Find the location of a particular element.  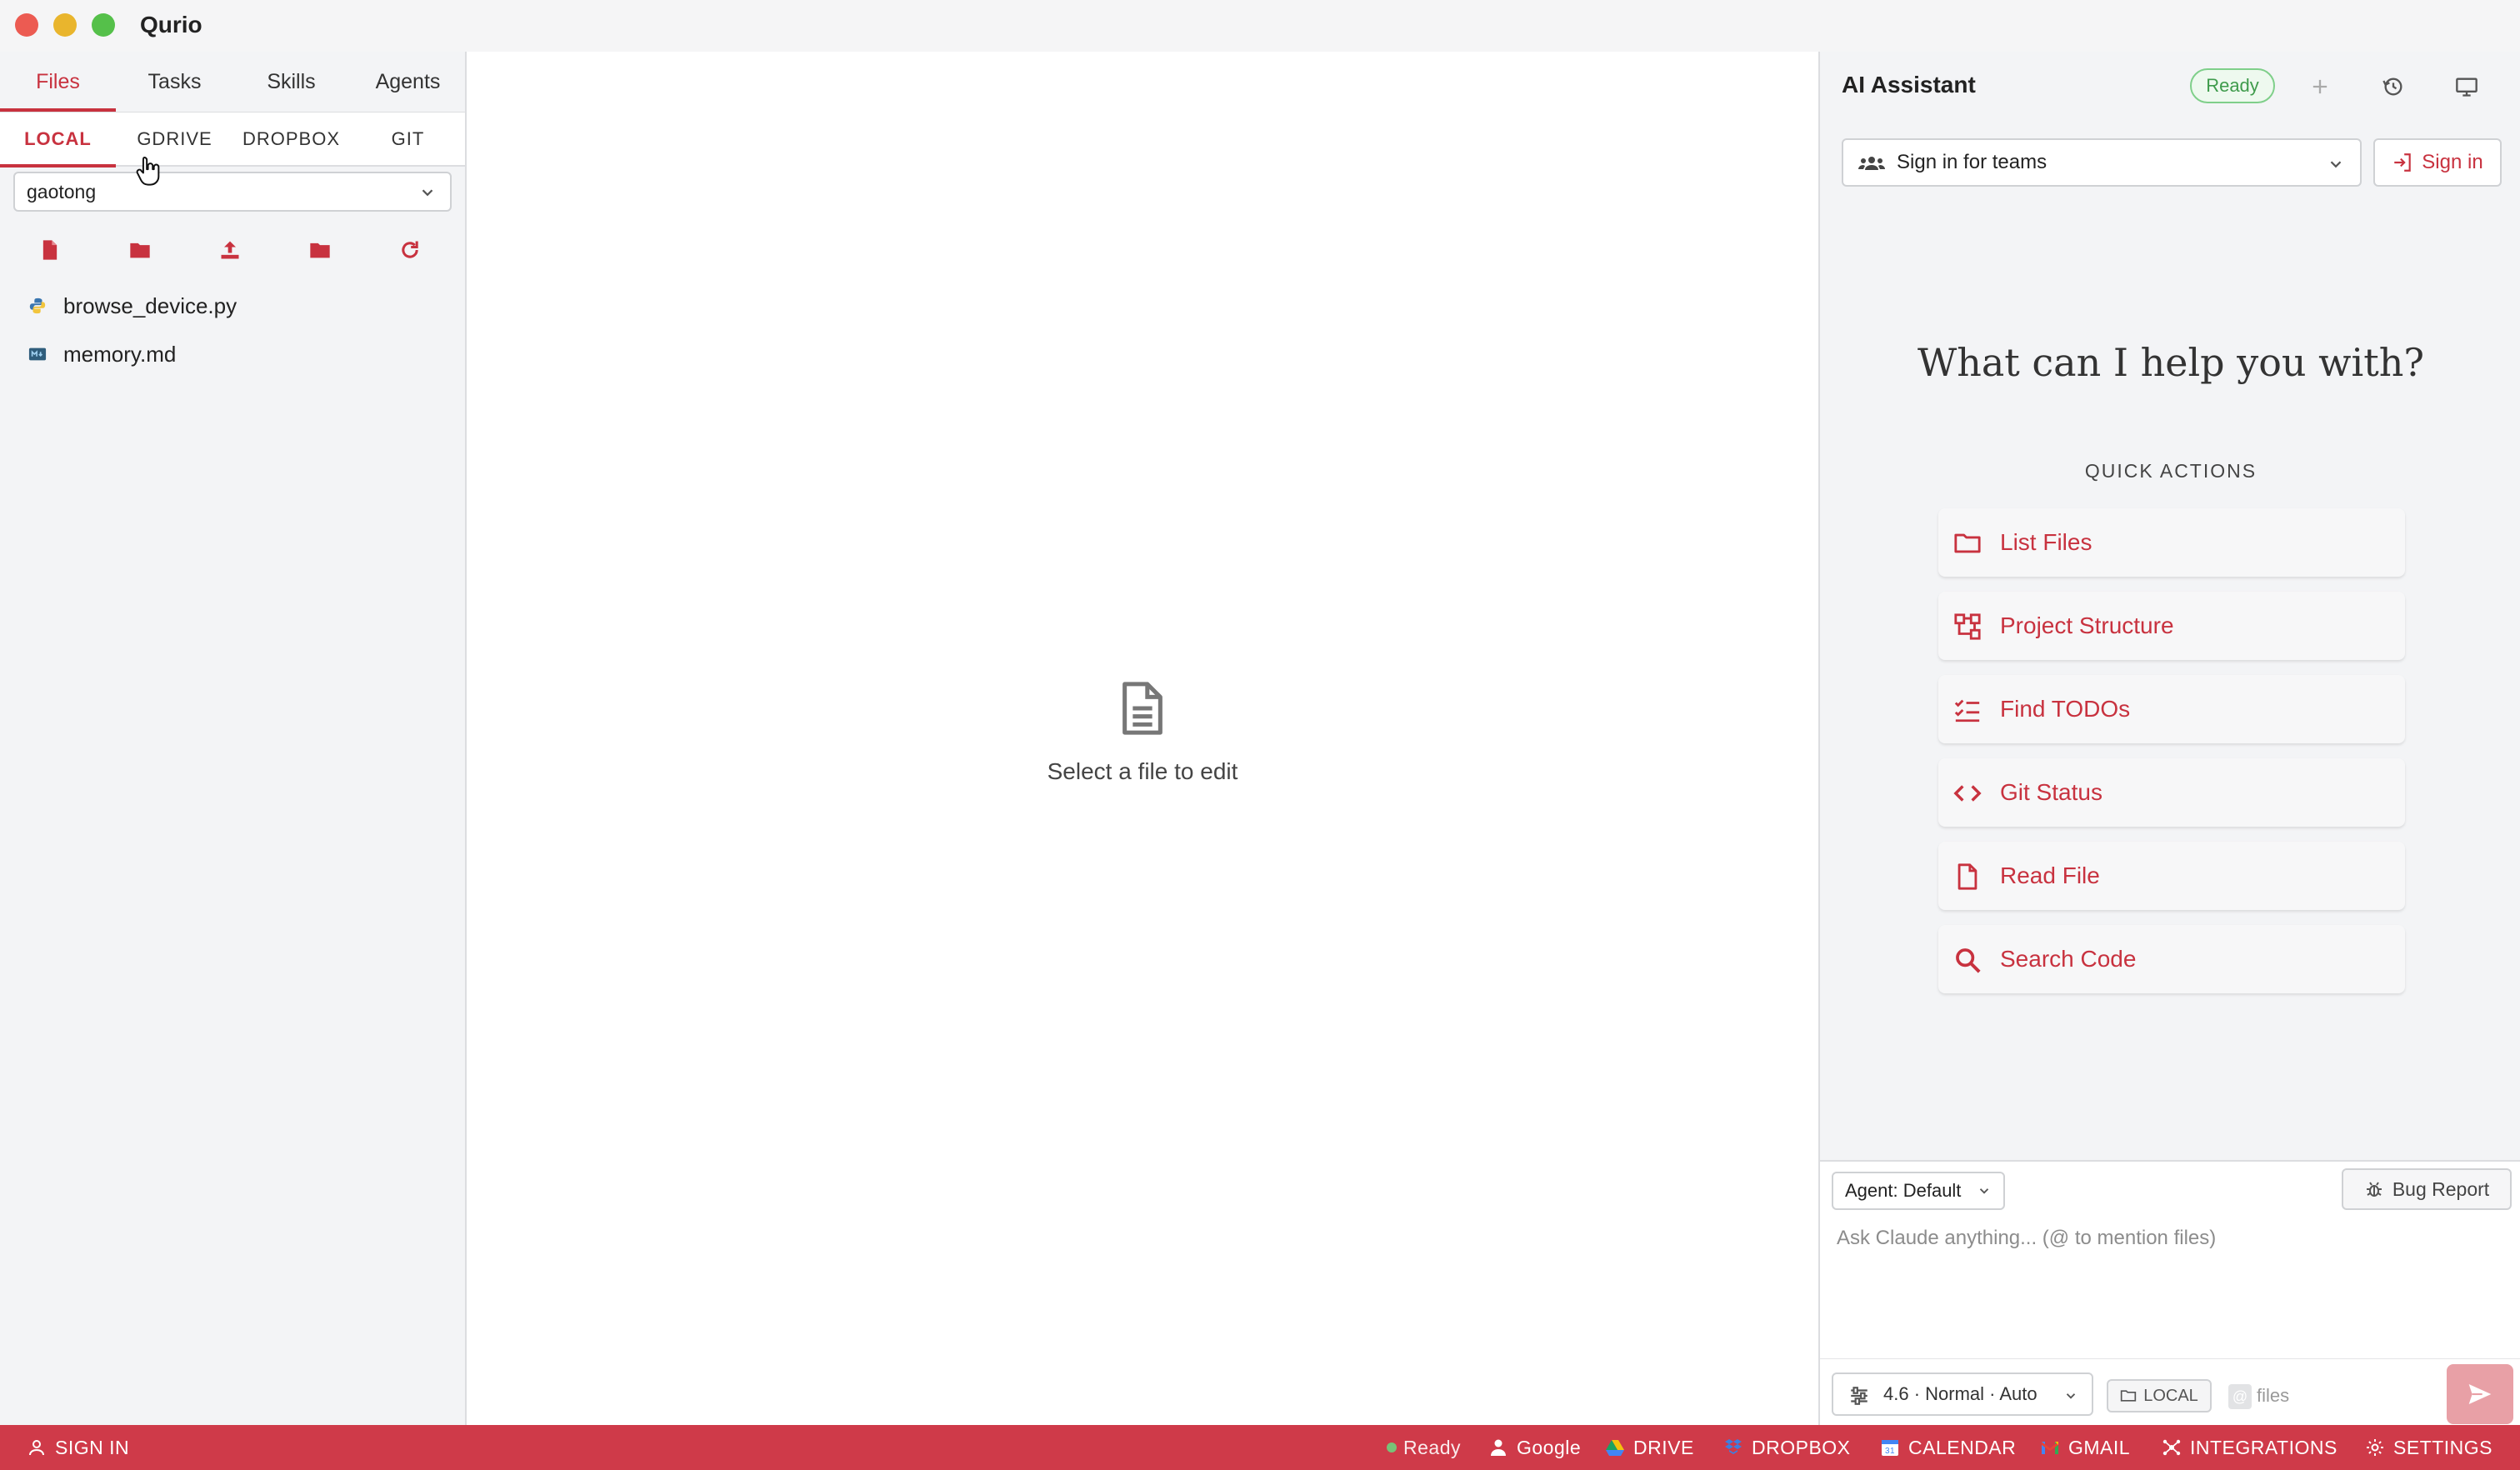

calendar-icon: 31 is located at coordinates (1890, 1448).